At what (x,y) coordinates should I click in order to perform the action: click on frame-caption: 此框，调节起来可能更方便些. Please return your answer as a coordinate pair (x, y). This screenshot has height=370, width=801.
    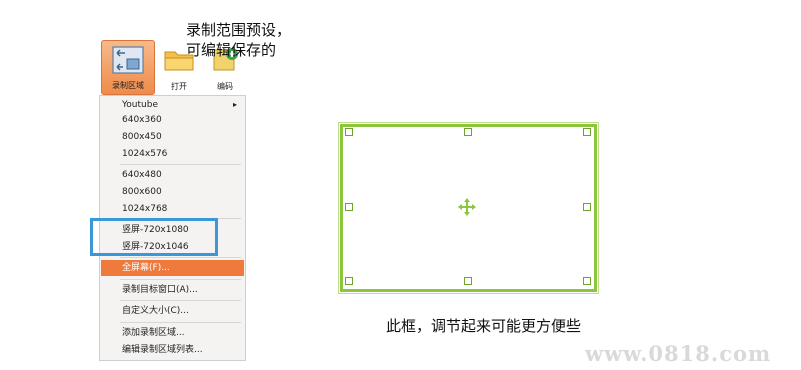
    Looking at the image, I should click on (484, 326).